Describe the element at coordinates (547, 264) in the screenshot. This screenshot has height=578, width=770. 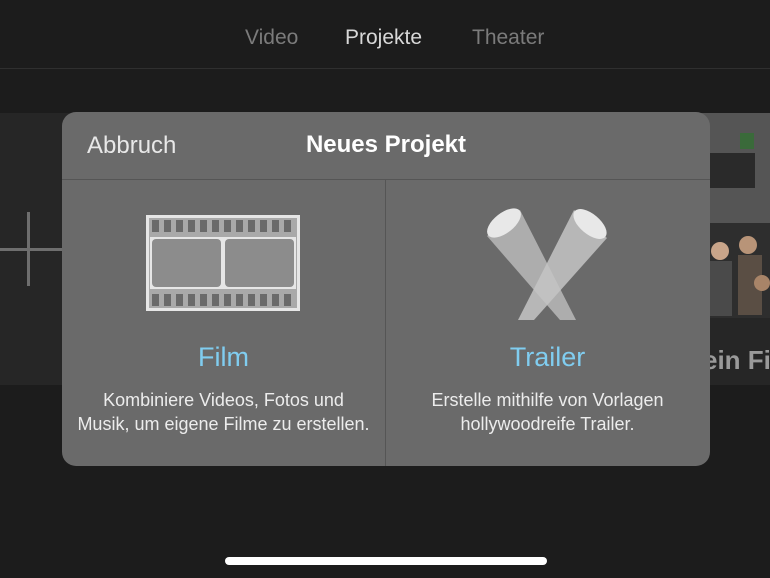
I see `spotlights-icon` at that location.